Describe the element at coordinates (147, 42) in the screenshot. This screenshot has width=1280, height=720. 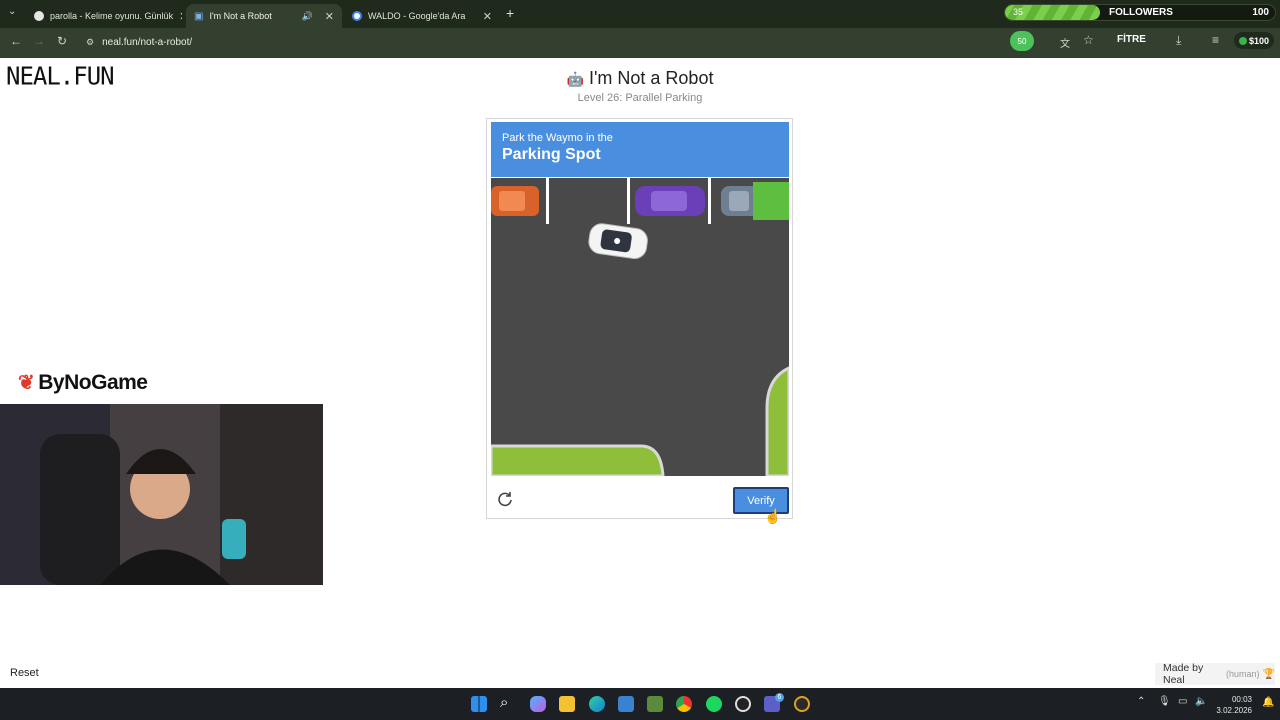
I see `url-text: neal.fun/not-a-robot/` at that location.